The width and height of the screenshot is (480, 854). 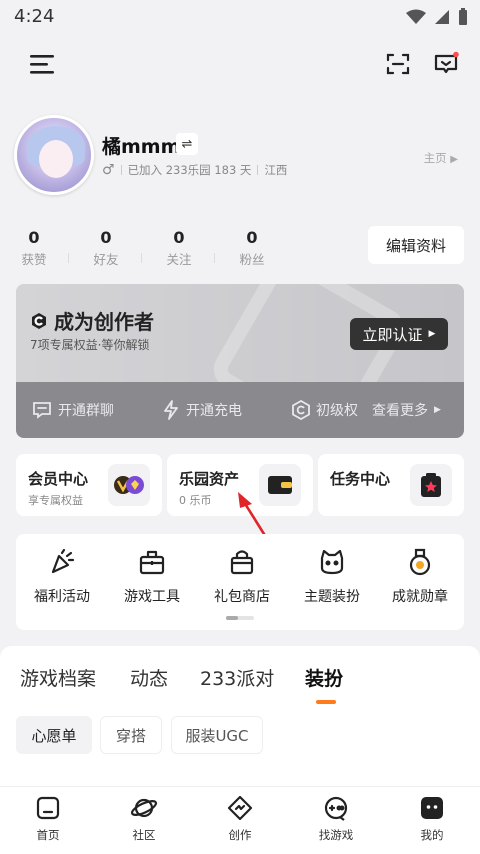 I want to click on tool-gift-store: 礼包商店, so click(x=242, y=577).